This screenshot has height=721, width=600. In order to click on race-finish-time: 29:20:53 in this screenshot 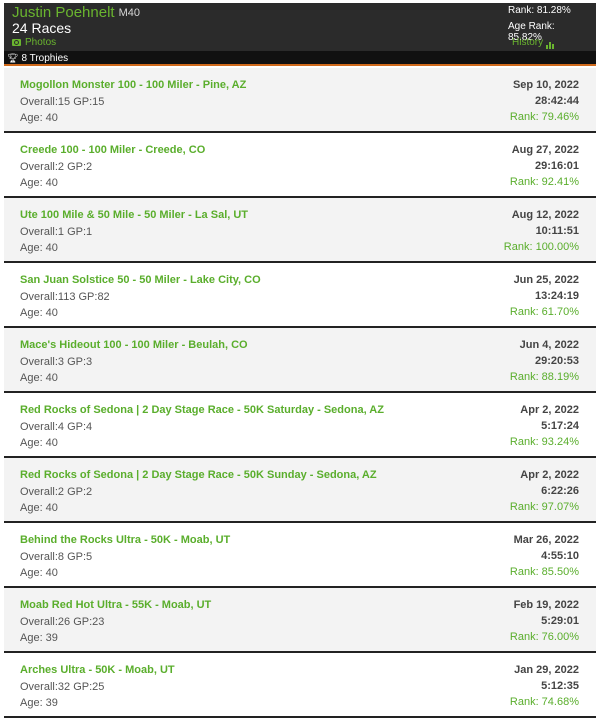, I will do `click(556, 361)`.